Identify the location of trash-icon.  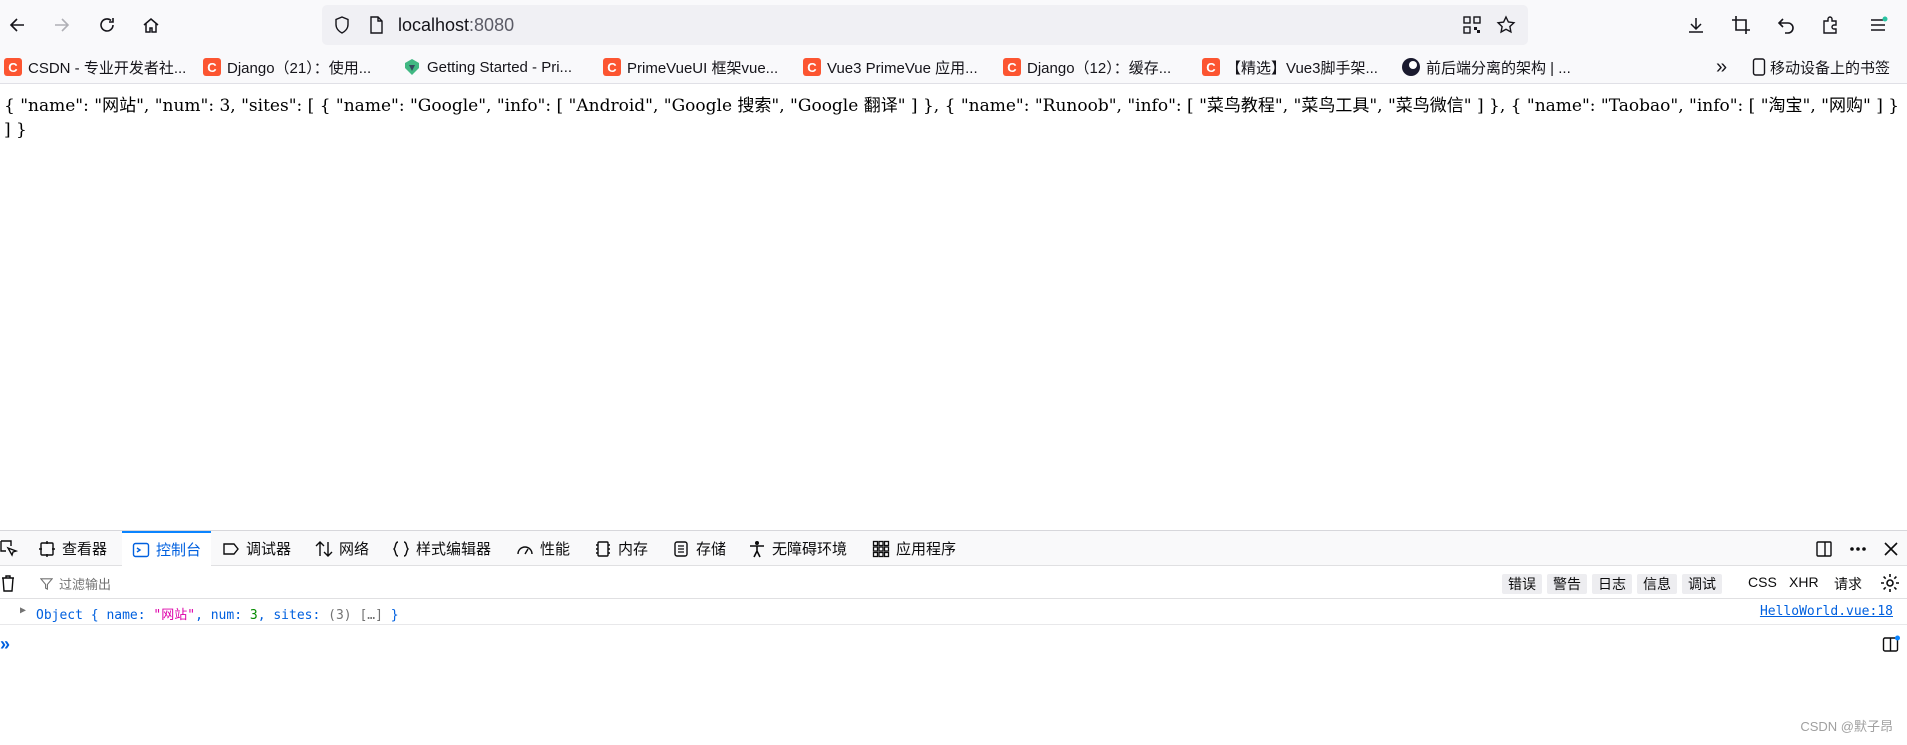
(8, 583).